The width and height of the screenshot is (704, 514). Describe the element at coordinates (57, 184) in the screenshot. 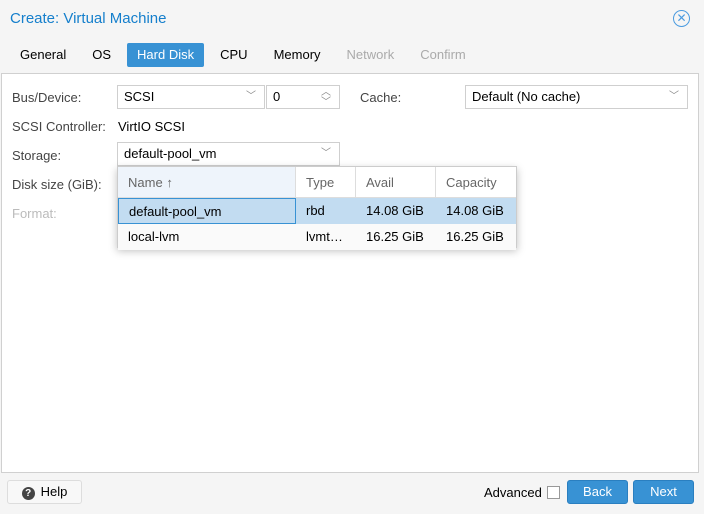

I see `disk-size-label: Disk size (GiB):` at that location.